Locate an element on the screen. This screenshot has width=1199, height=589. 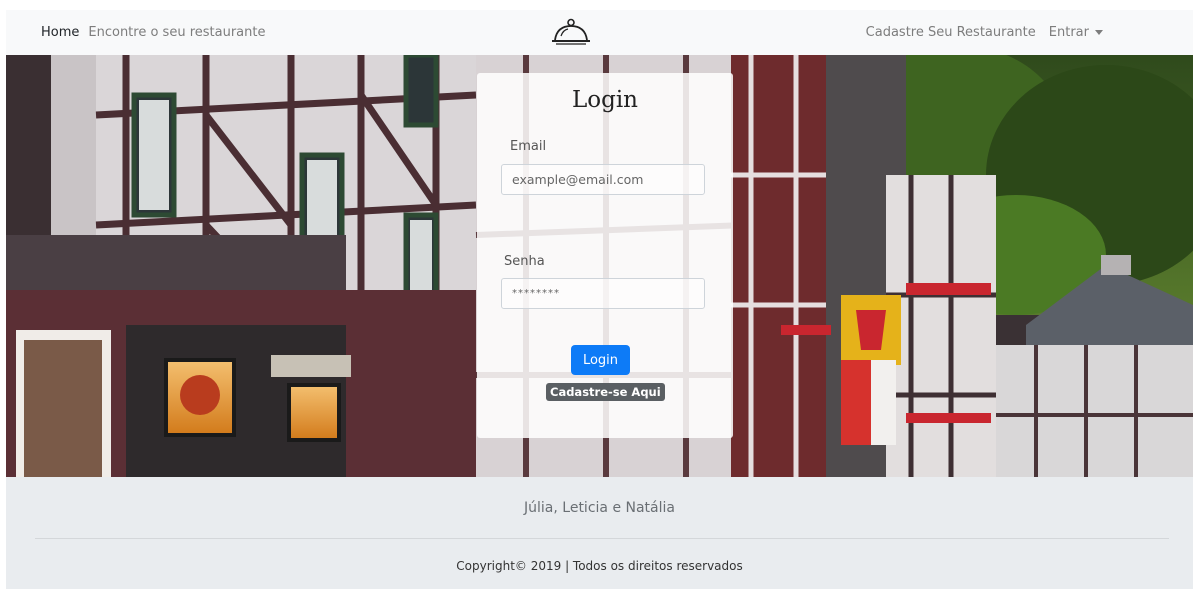
login-title: Login is located at coordinates (604, 100).